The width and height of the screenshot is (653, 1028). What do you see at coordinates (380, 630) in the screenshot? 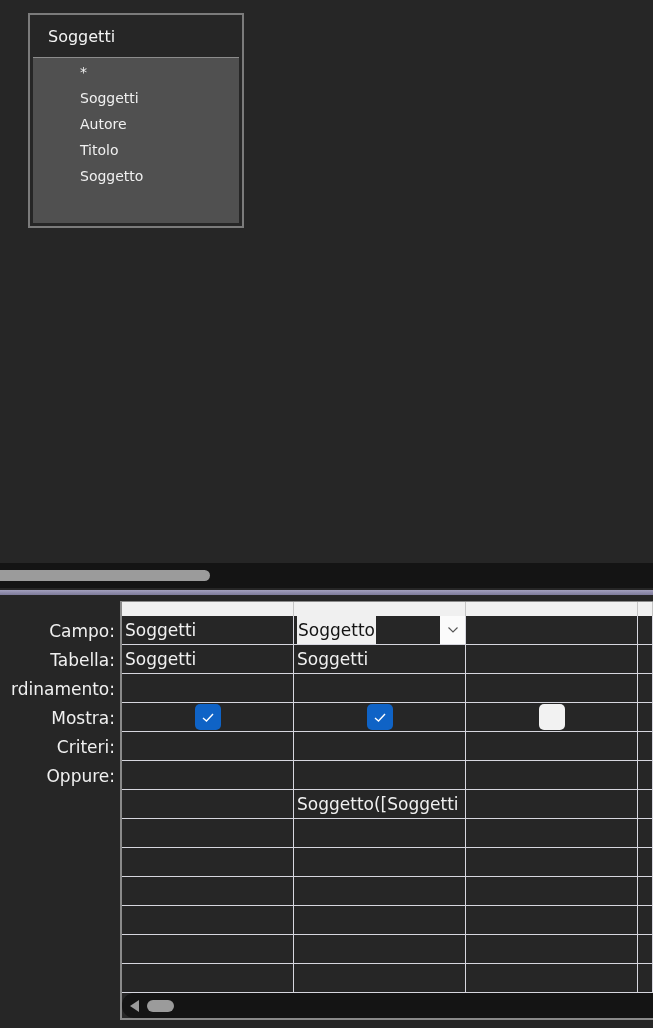
I see `combo-field: Soggetto` at bounding box center [380, 630].